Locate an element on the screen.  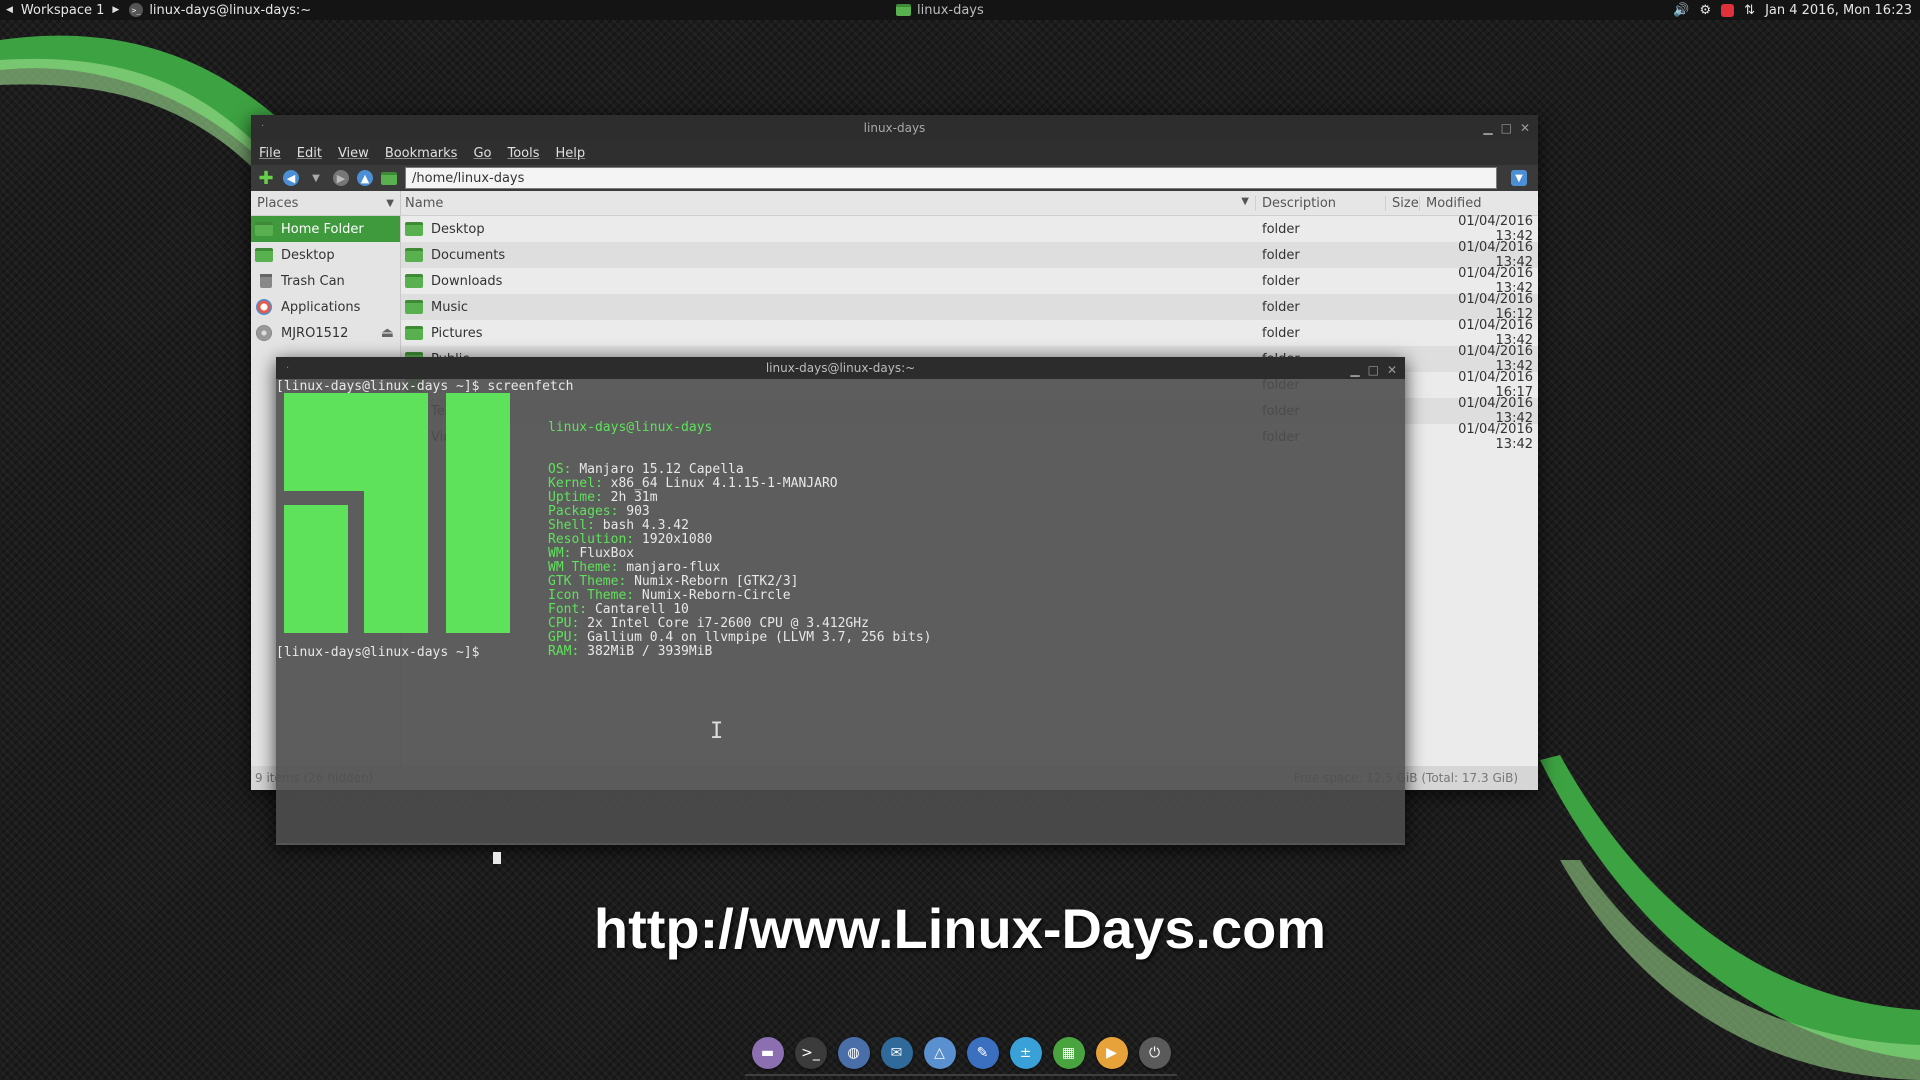
next-workspace-icon: ▶ is located at coordinates (115, 10).